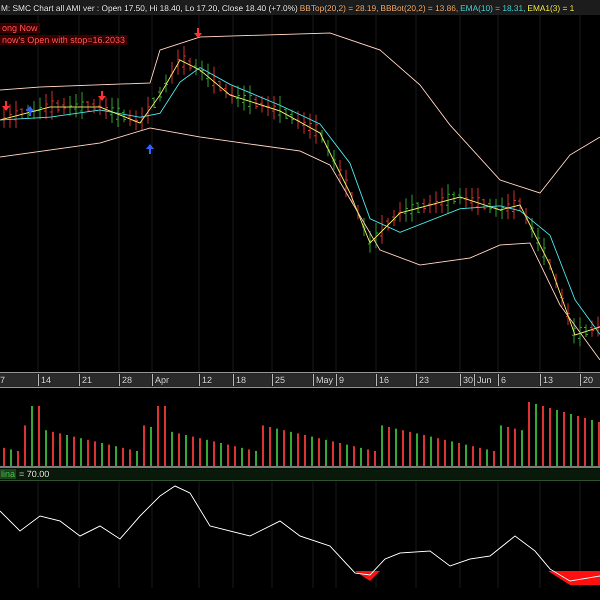  Describe the element at coordinates (502, 380) in the screenshot. I see `date-label: 6` at that location.